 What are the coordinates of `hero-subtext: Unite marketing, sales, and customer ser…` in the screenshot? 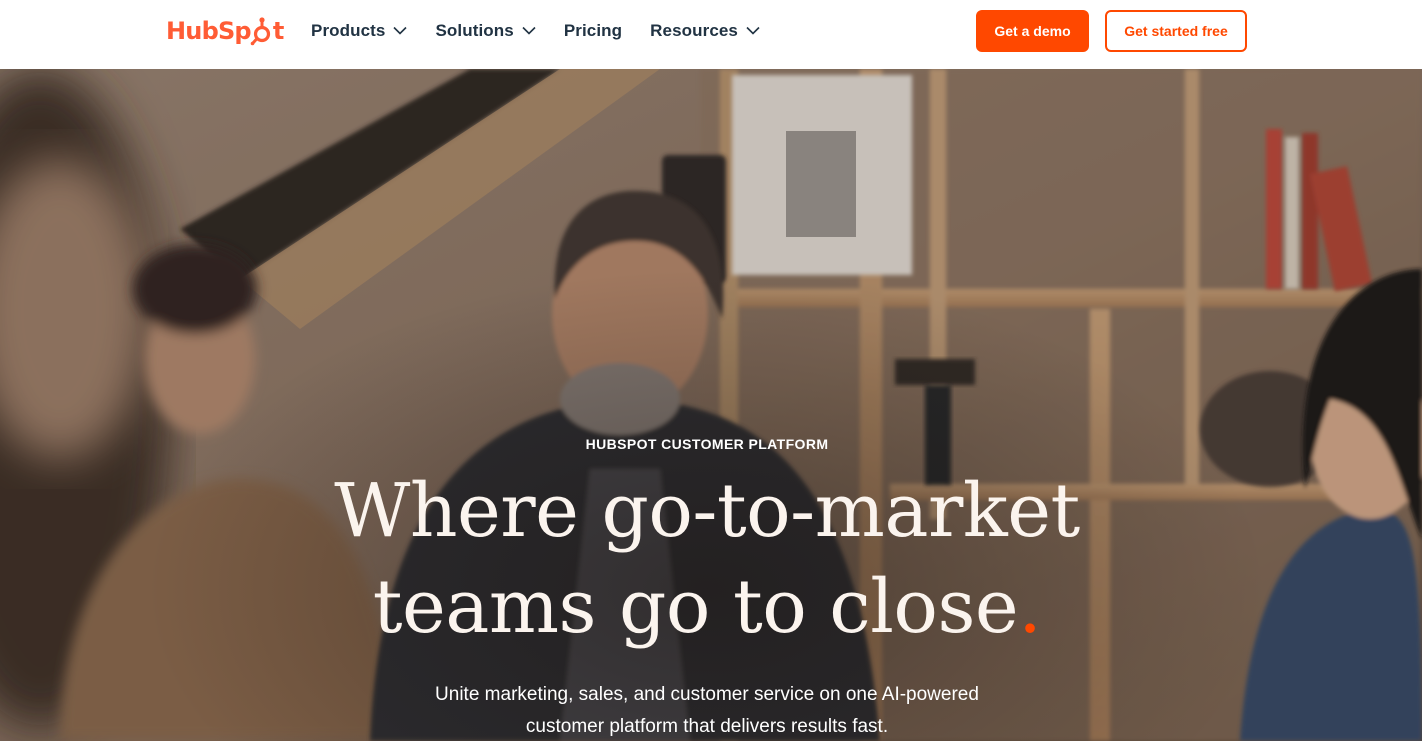 It's located at (707, 710).